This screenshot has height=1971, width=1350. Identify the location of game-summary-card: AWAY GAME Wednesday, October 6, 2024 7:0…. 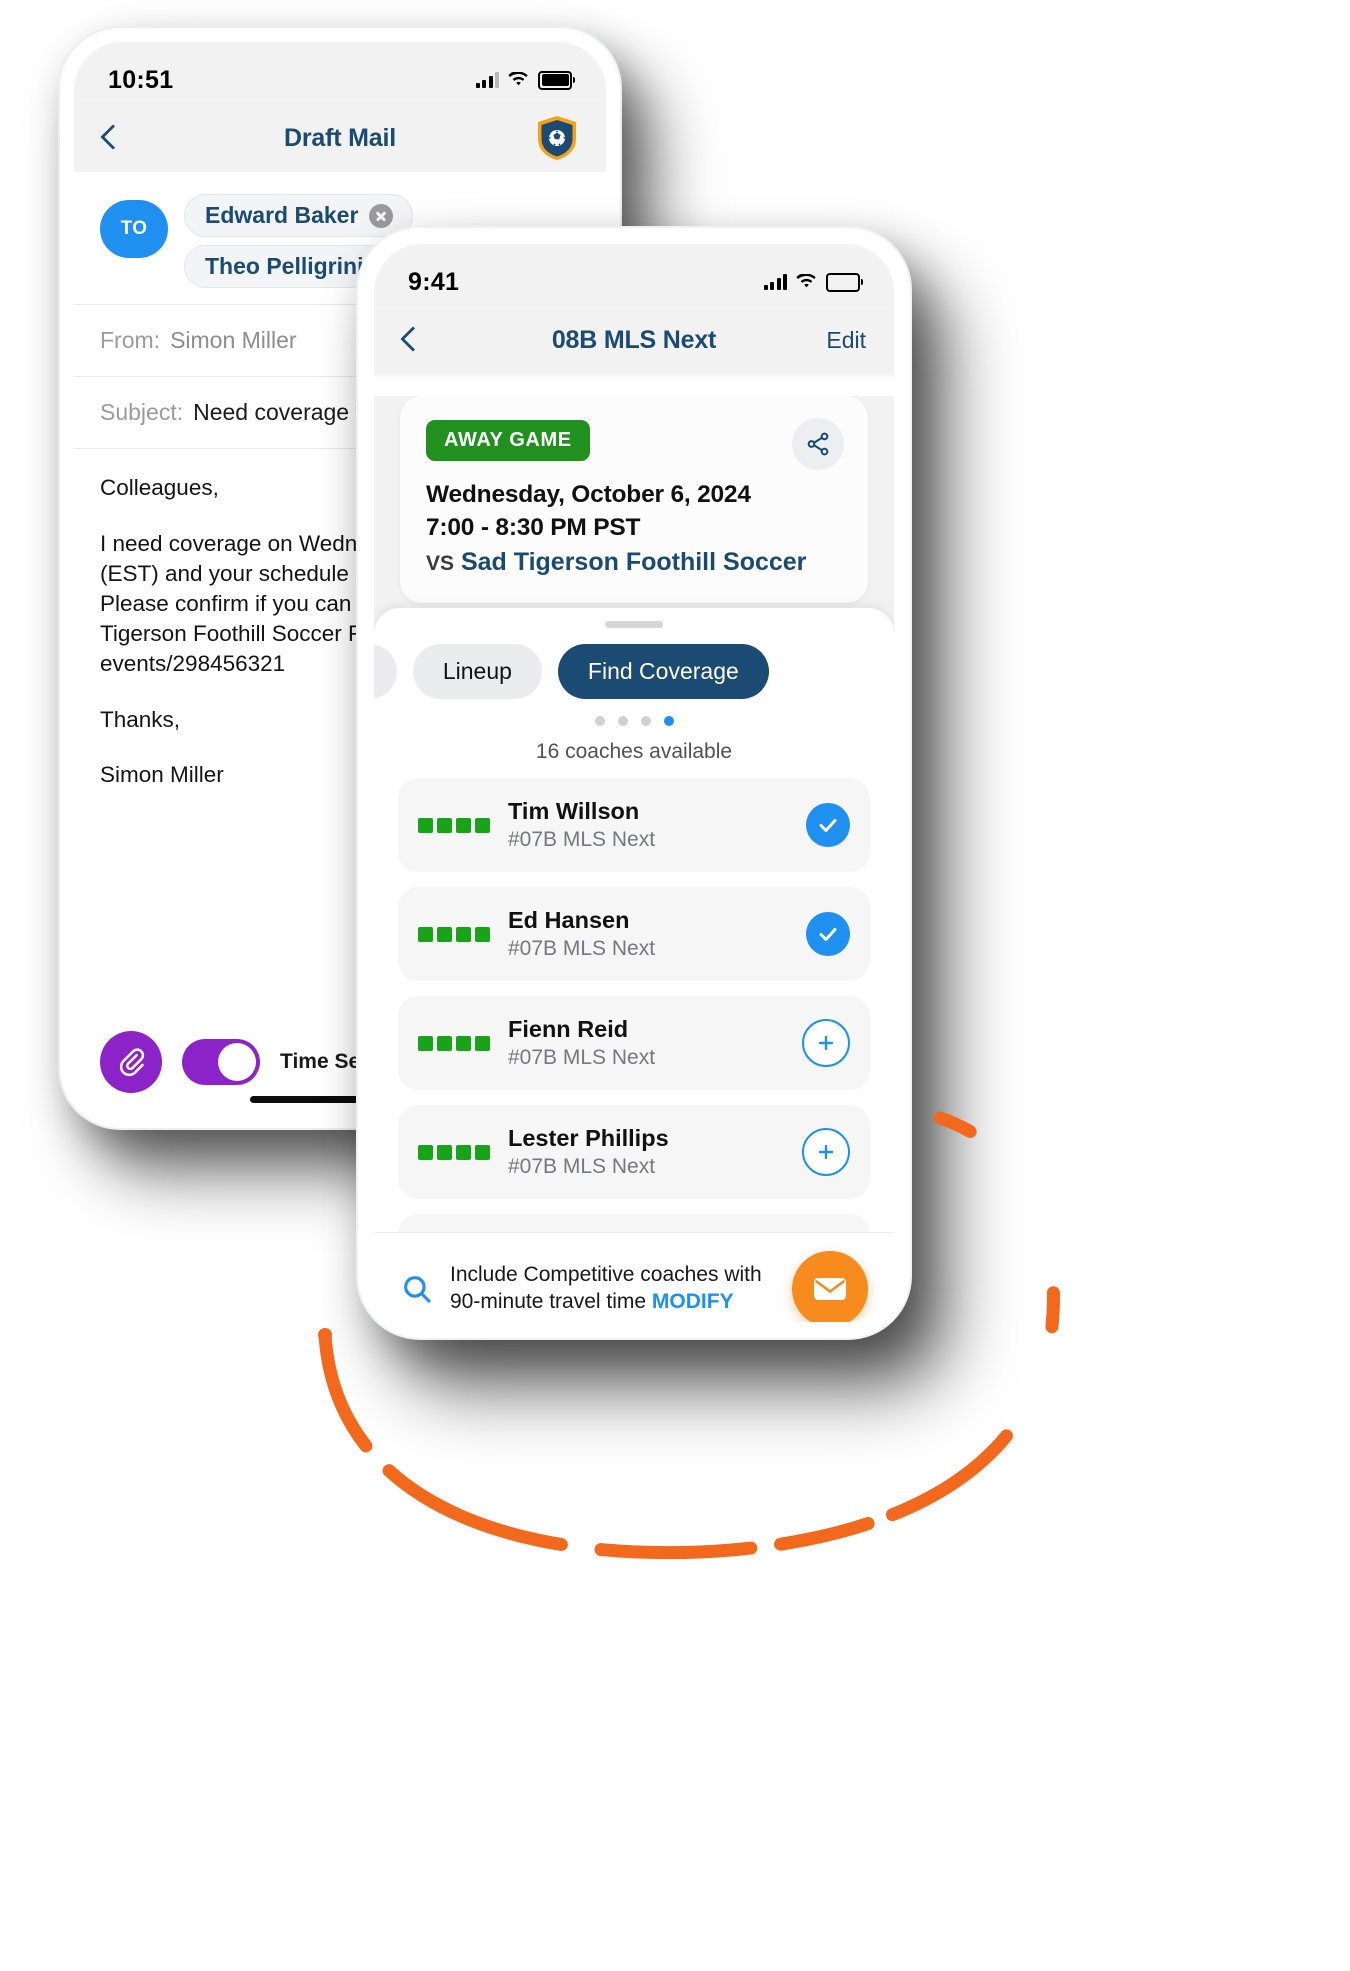
(634, 499).